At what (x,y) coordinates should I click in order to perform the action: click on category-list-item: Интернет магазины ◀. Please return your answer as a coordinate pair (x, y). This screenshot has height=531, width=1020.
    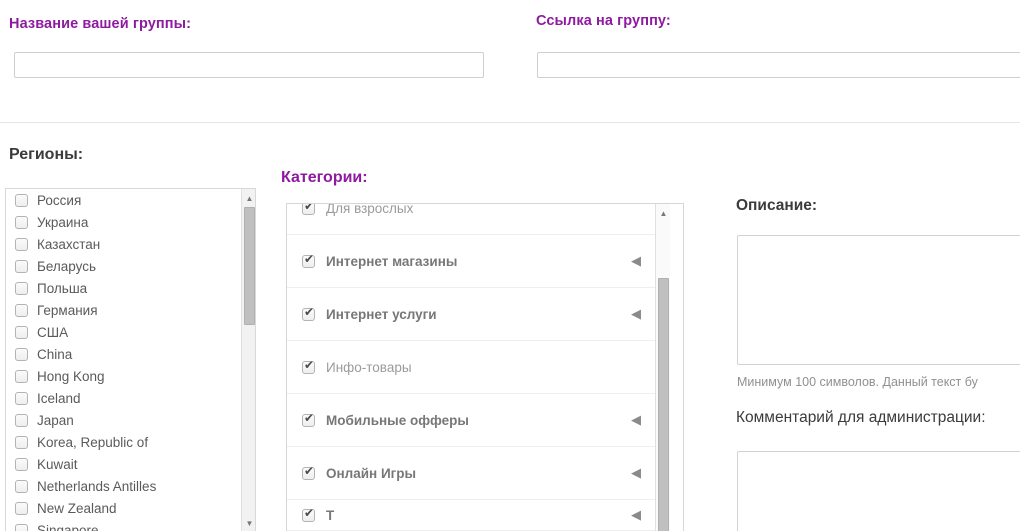
    Looking at the image, I should click on (471, 261).